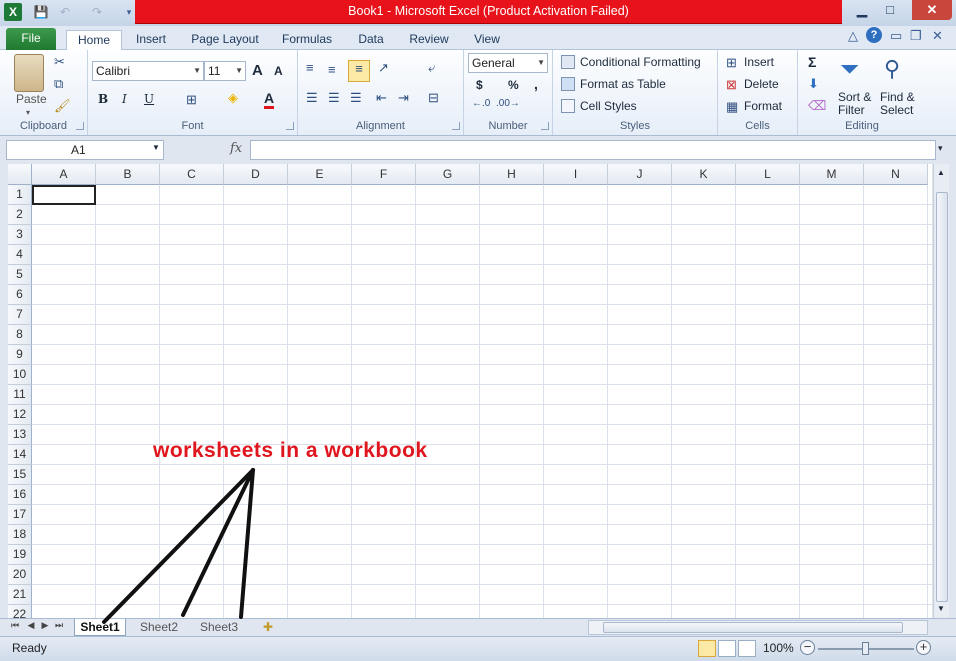 This screenshot has height=661, width=956. What do you see at coordinates (932, 10) in the screenshot?
I see `close-button: ✕` at bounding box center [932, 10].